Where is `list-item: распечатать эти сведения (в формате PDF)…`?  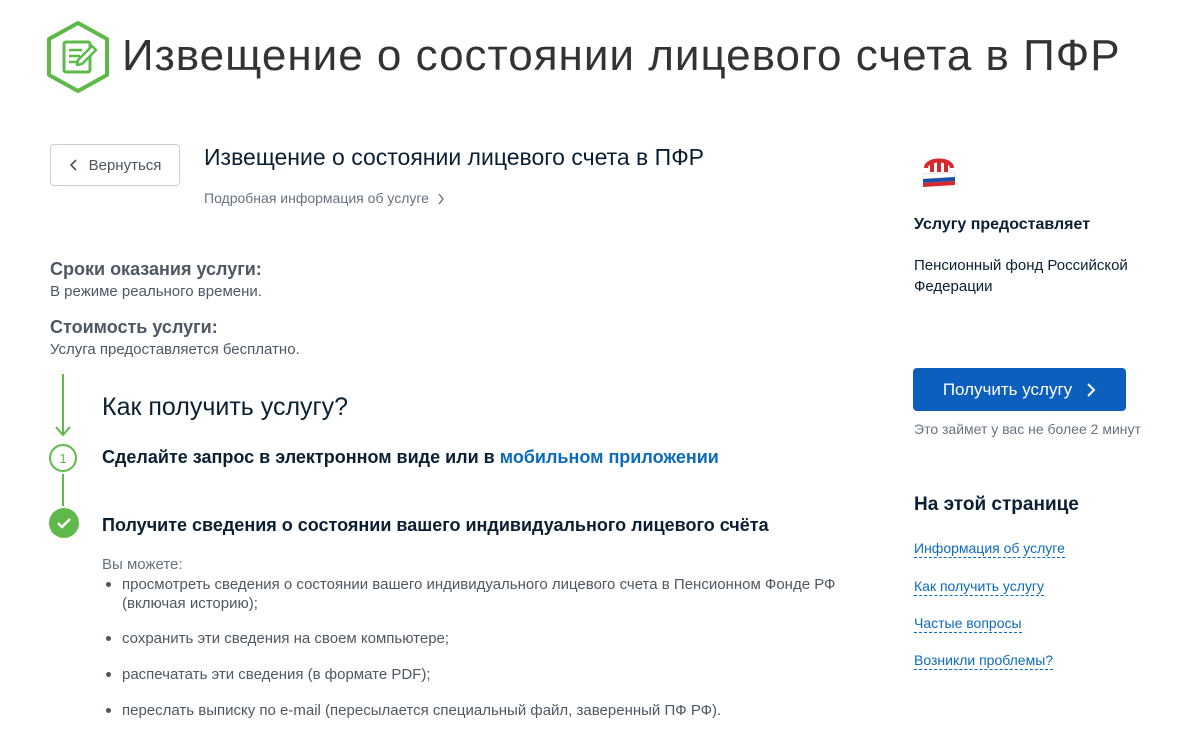
list-item: распечатать эти сведения (в формате PDF)… is located at coordinates (492, 674).